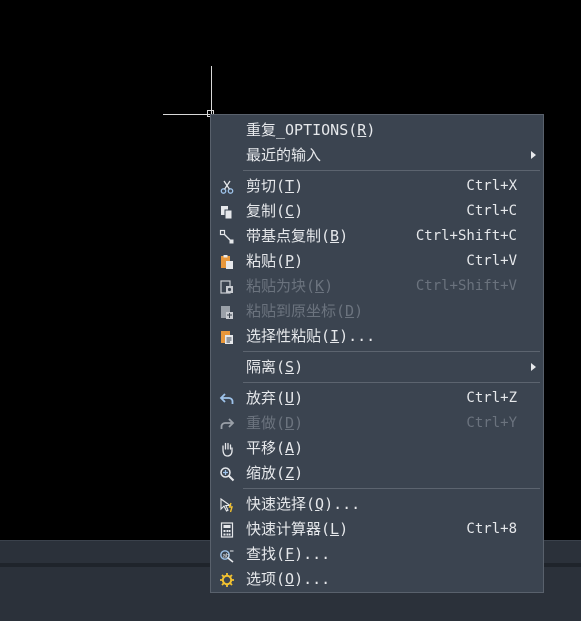 The height and width of the screenshot is (621, 581). I want to click on zoom-icon, so click(227, 474).